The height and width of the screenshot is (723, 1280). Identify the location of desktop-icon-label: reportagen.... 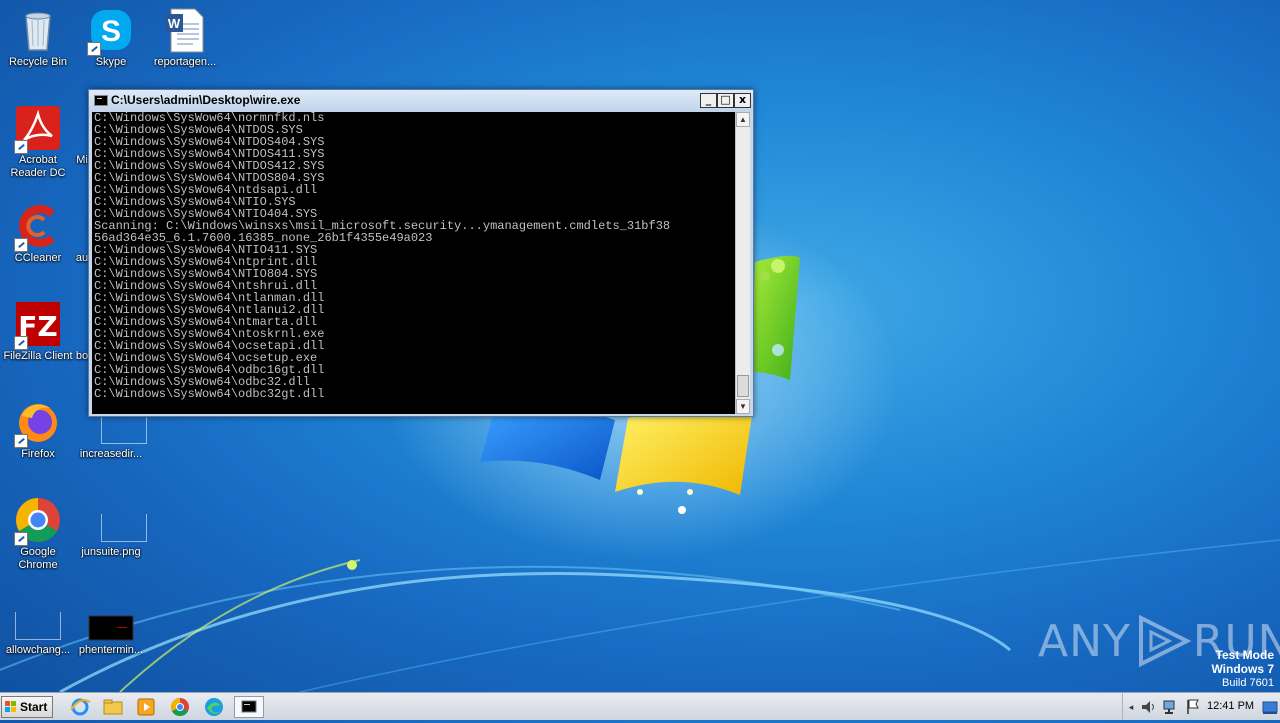
(185, 62).